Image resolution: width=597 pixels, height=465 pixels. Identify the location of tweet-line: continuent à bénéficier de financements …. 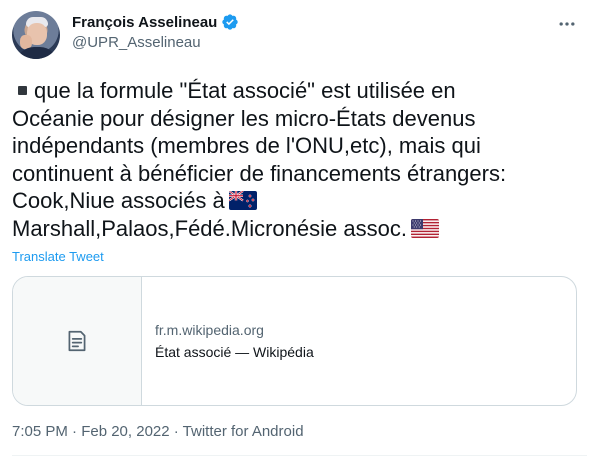
(259, 173).